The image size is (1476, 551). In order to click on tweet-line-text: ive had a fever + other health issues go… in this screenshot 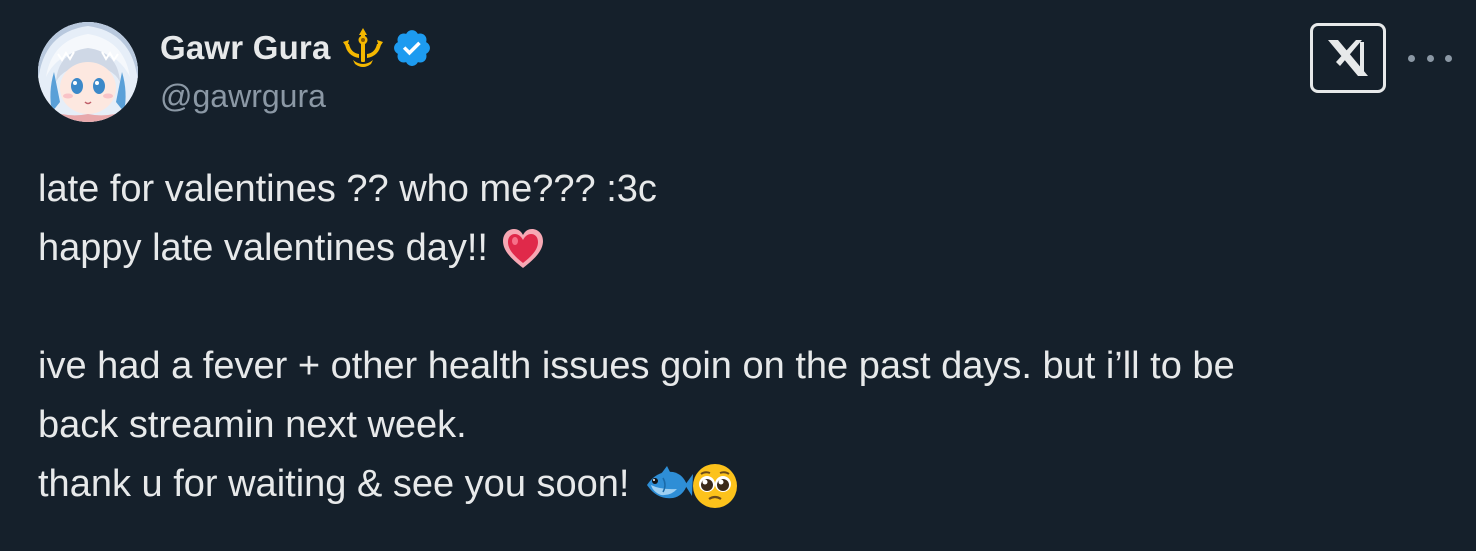, I will do `click(636, 366)`.